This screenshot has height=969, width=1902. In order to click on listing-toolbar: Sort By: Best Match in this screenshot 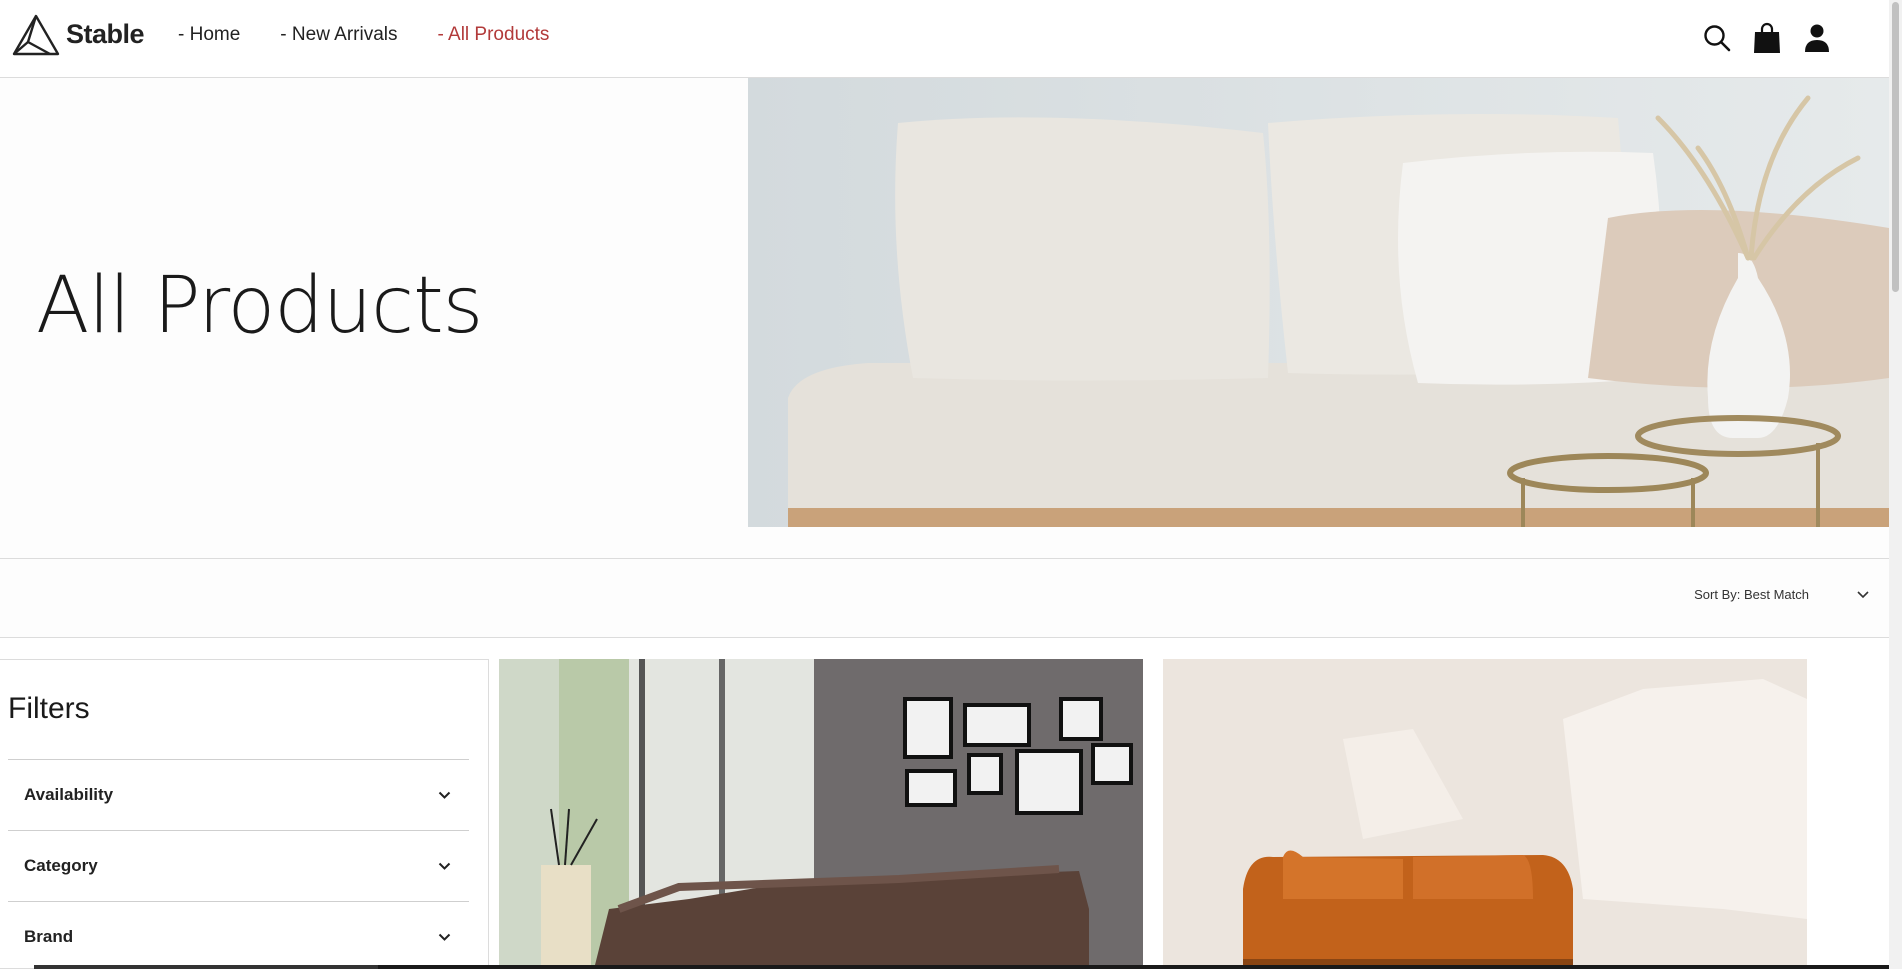, I will do `click(944, 598)`.